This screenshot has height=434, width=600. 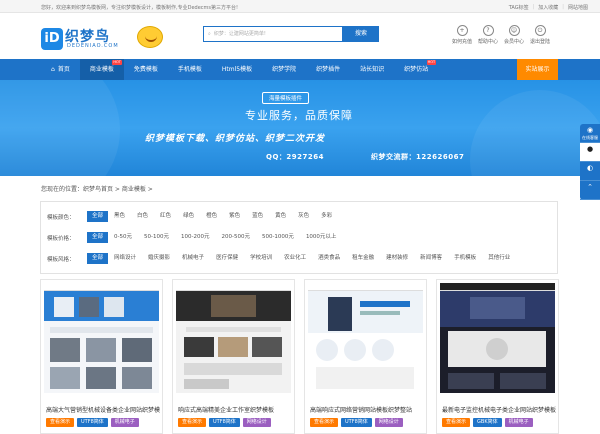 What do you see at coordinates (295, 258) in the screenshot?
I see `filter-option: 农业化工` at bounding box center [295, 258].